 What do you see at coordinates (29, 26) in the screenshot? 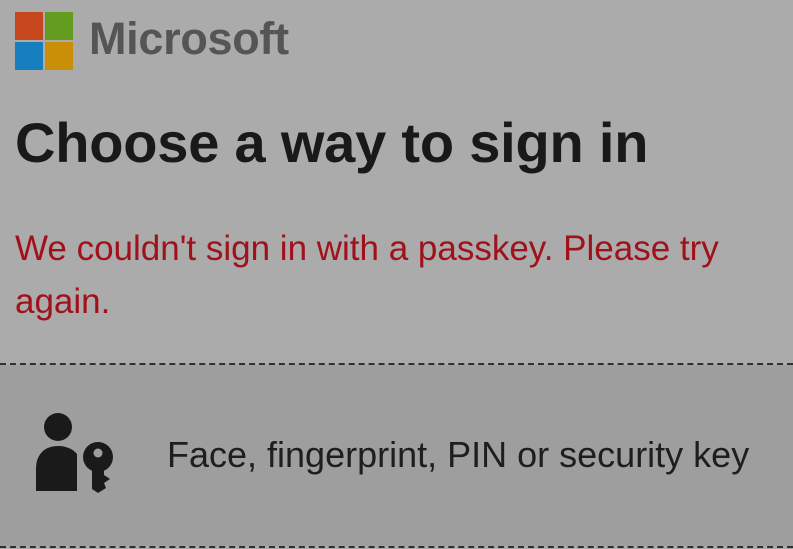
I see `logo-square-red` at bounding box center [29, 26].